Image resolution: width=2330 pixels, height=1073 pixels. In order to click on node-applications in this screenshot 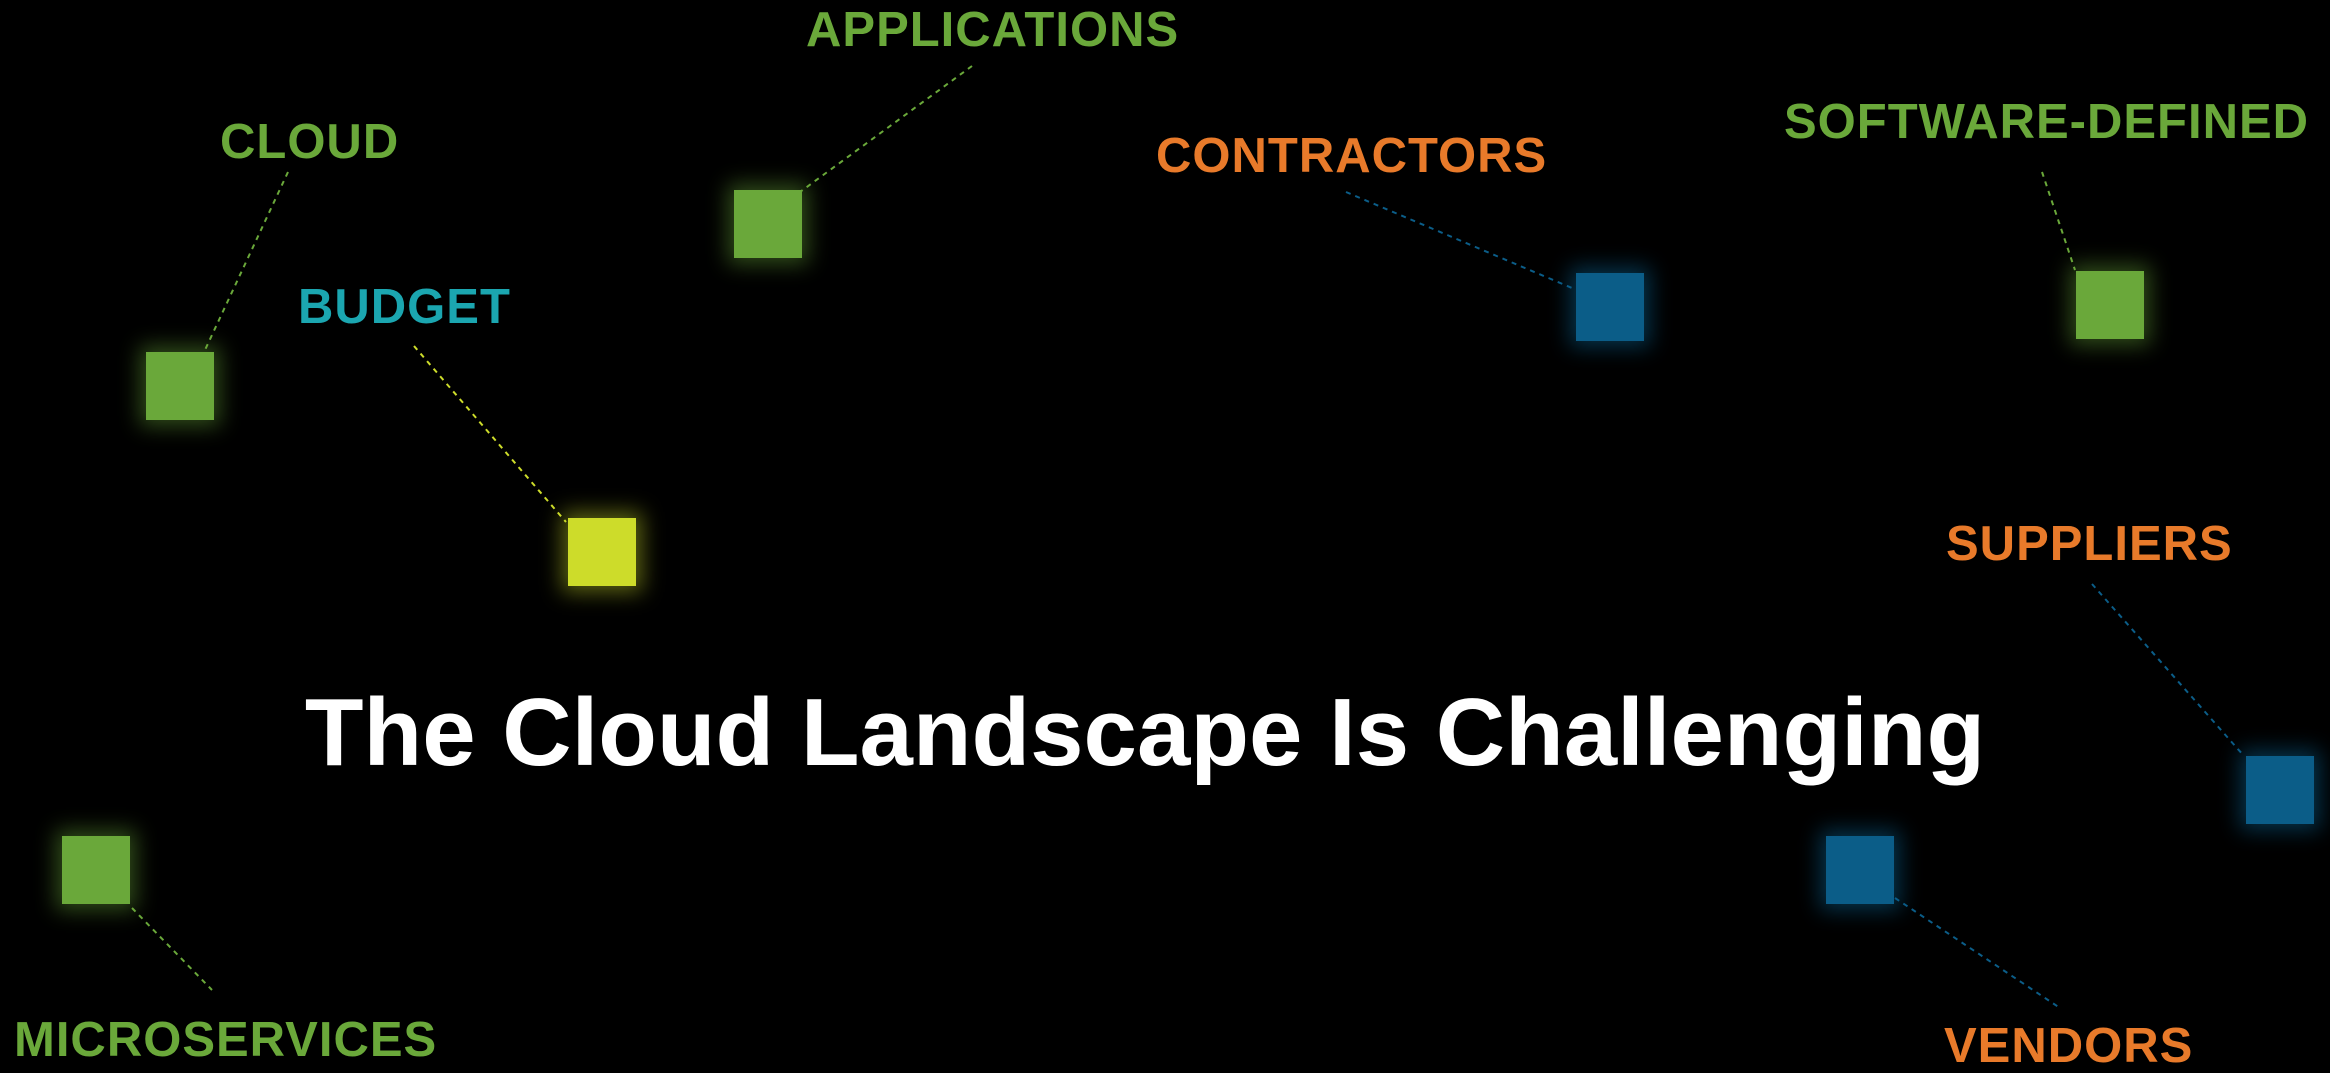, I will do `click(768, 224)`.